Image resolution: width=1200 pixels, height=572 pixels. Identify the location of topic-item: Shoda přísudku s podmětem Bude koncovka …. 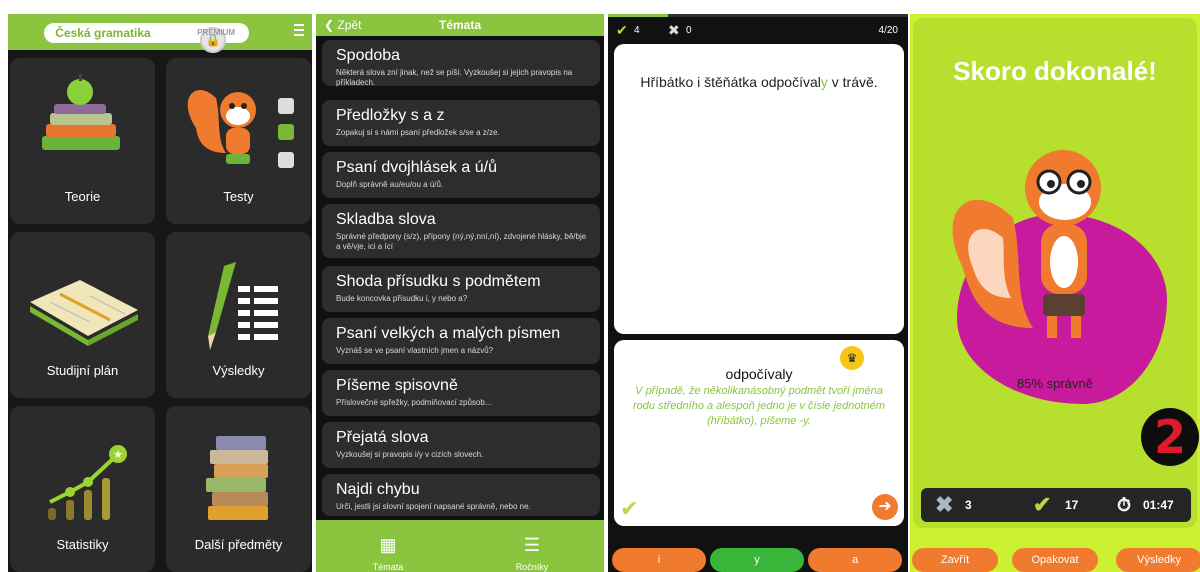
(461, 289).